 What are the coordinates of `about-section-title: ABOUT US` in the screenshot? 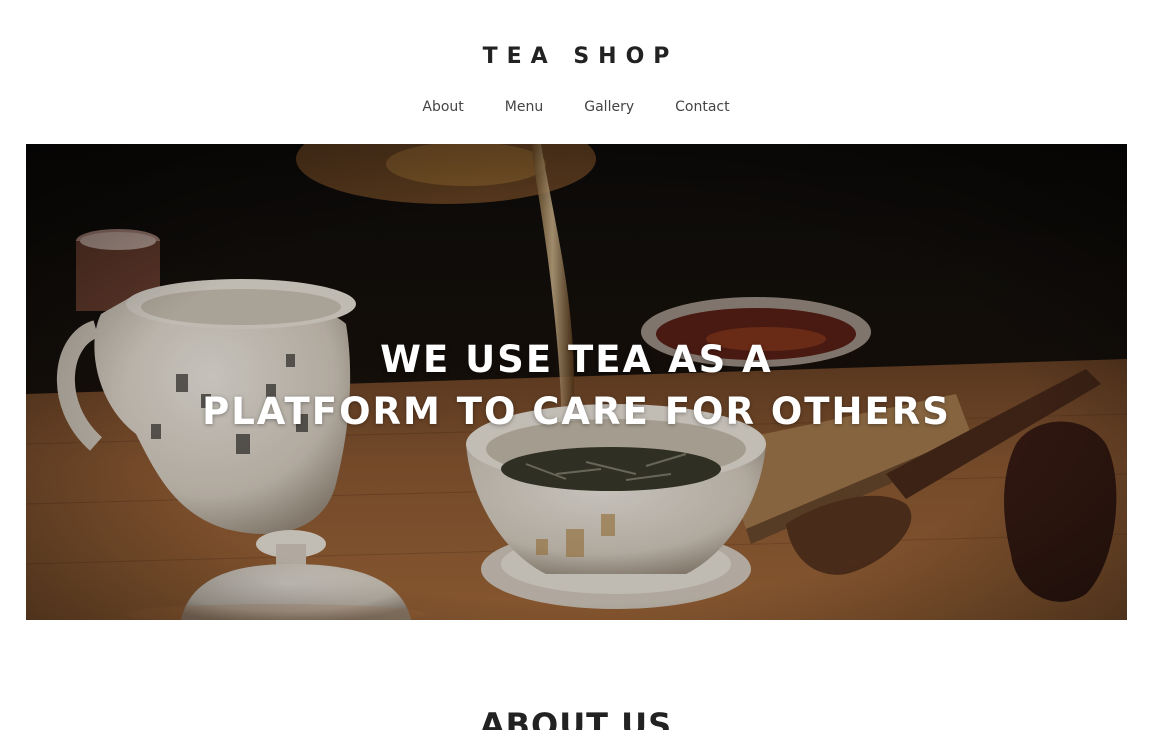 It's located at (576, 718).